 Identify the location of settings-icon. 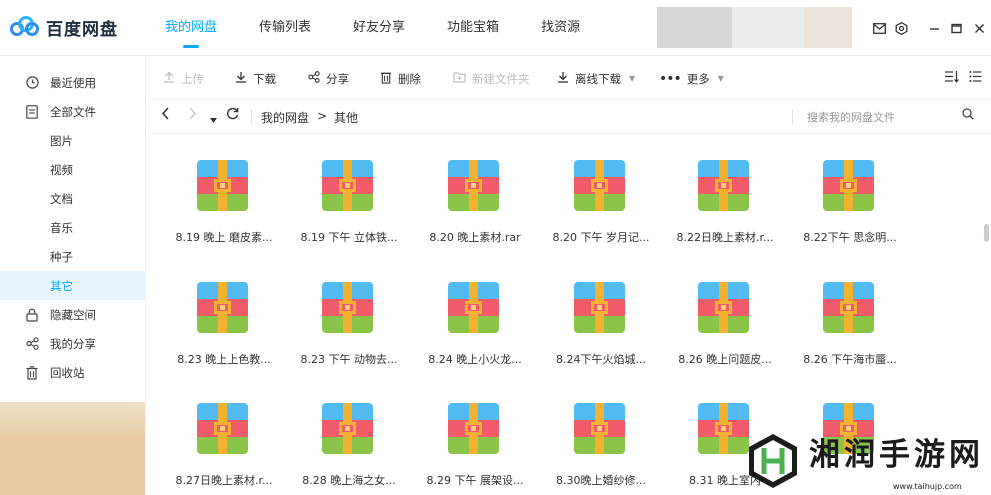
(901, 28).